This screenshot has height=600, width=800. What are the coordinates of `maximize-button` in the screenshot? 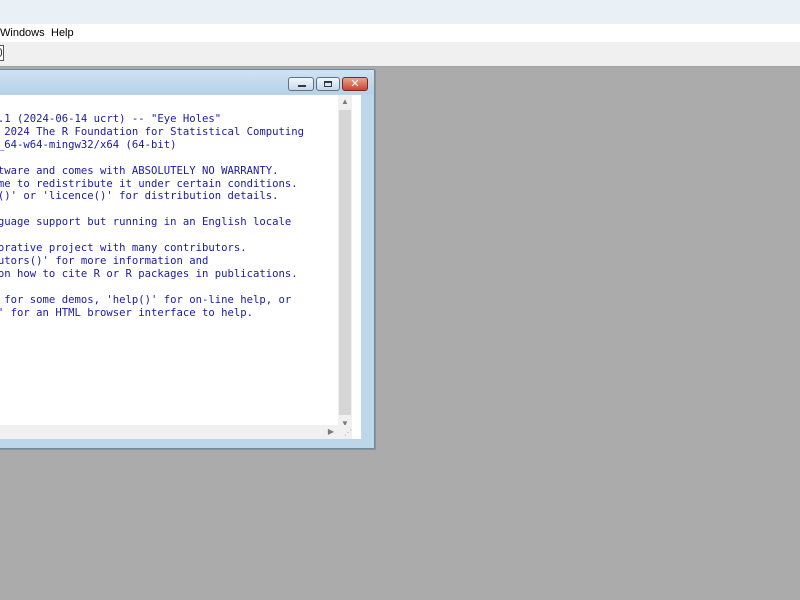 It's located at (328, 84).